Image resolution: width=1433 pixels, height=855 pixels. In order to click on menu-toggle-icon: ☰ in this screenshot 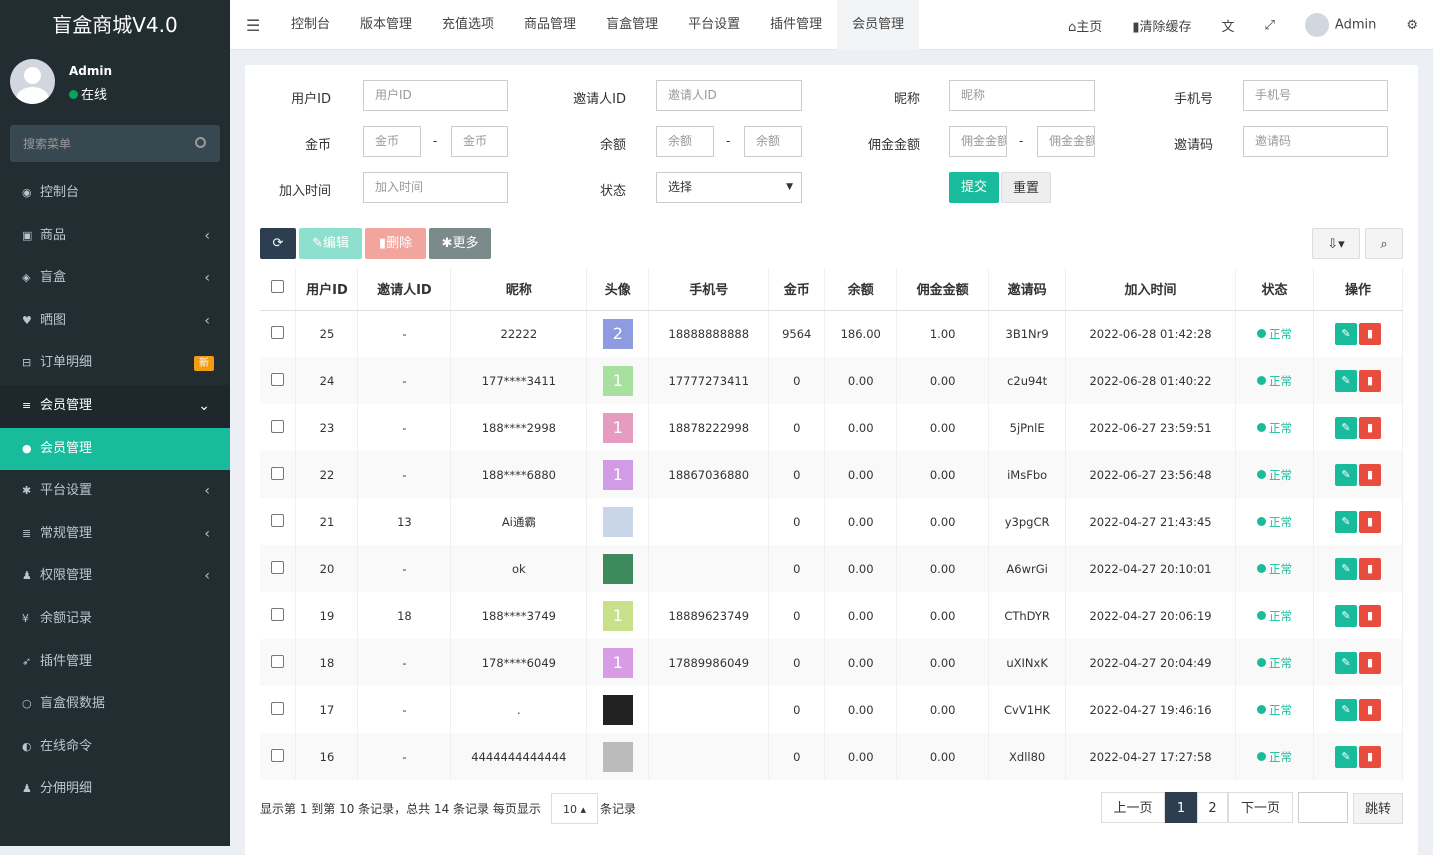, I will do `click(253, 25)`.